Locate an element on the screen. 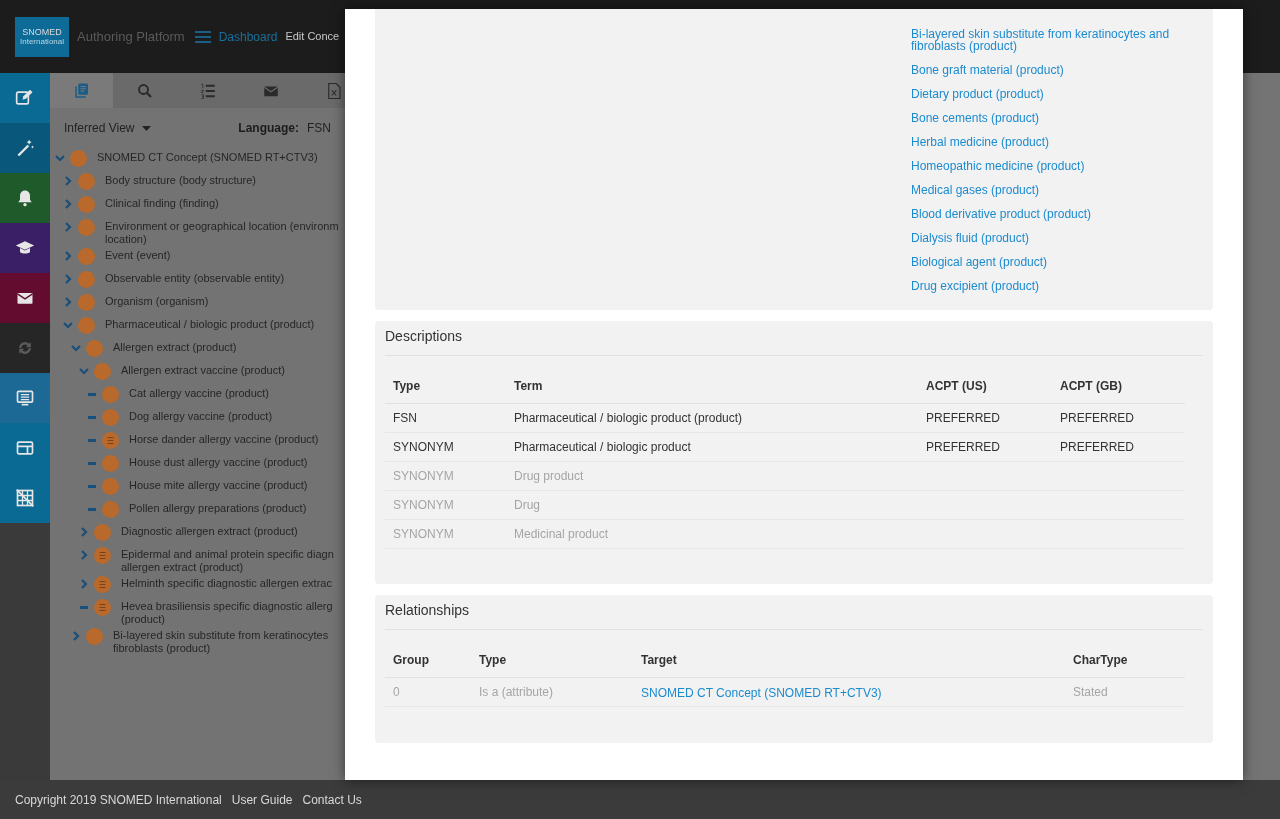 The width and height of the screenshot is (1280, 819). tree-item: Environment or geographical location (environm location) is located at coordinates (222, 233).